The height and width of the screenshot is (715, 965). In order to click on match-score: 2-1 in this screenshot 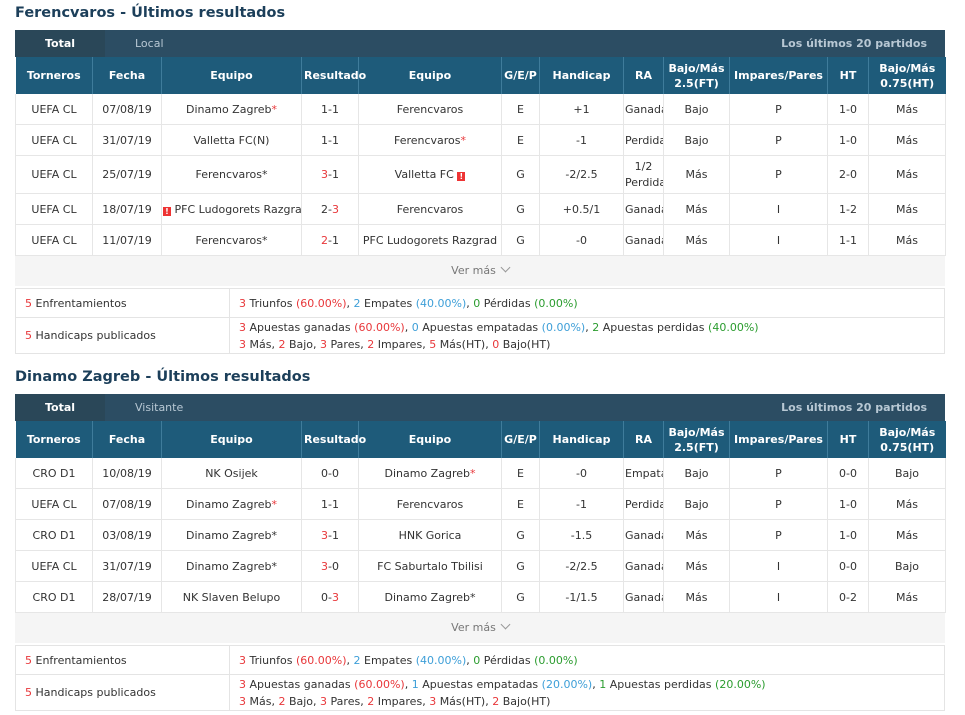, I will do `click(330, 240)`.